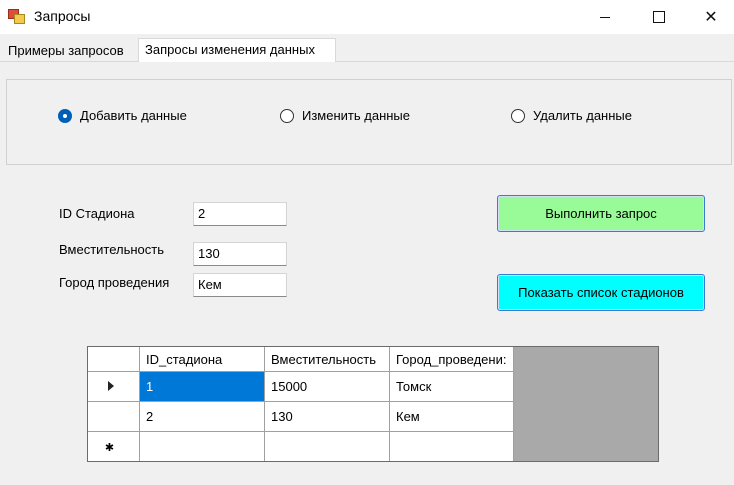 The image size is (734, 485). I want to click on execute-query-button: Выполнить запрос, so click(601, 213).